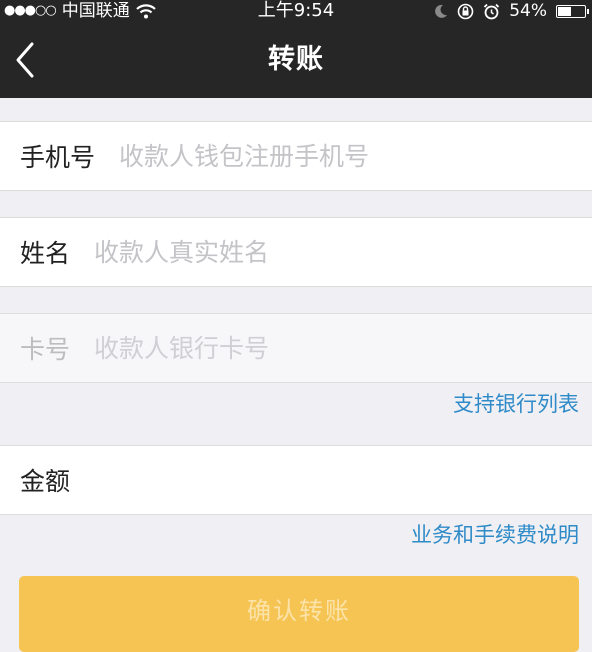 The width and height of the screenshot is (592, 652). I want to click on name-input, so click(335, 252).